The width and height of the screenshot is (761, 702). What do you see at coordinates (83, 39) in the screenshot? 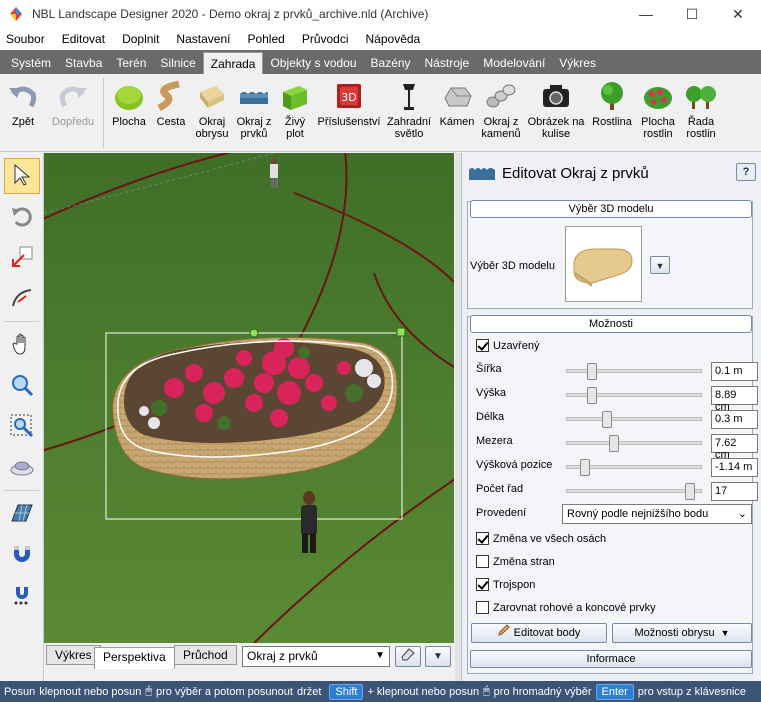
I see `menu-editovat: Editovat` at bounding box center [83, 39].